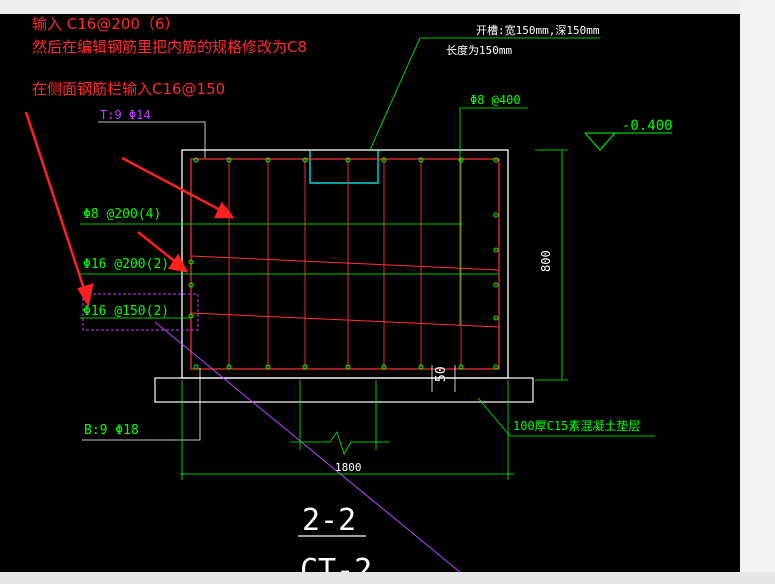 Image resolution: width=775 pixels, height=584 pixels. What do you see at coordinates (126, 264) in the screenshot?
I see `side-bars-label-1: Φ16 @200(2)` at bounding box center [126, 264].